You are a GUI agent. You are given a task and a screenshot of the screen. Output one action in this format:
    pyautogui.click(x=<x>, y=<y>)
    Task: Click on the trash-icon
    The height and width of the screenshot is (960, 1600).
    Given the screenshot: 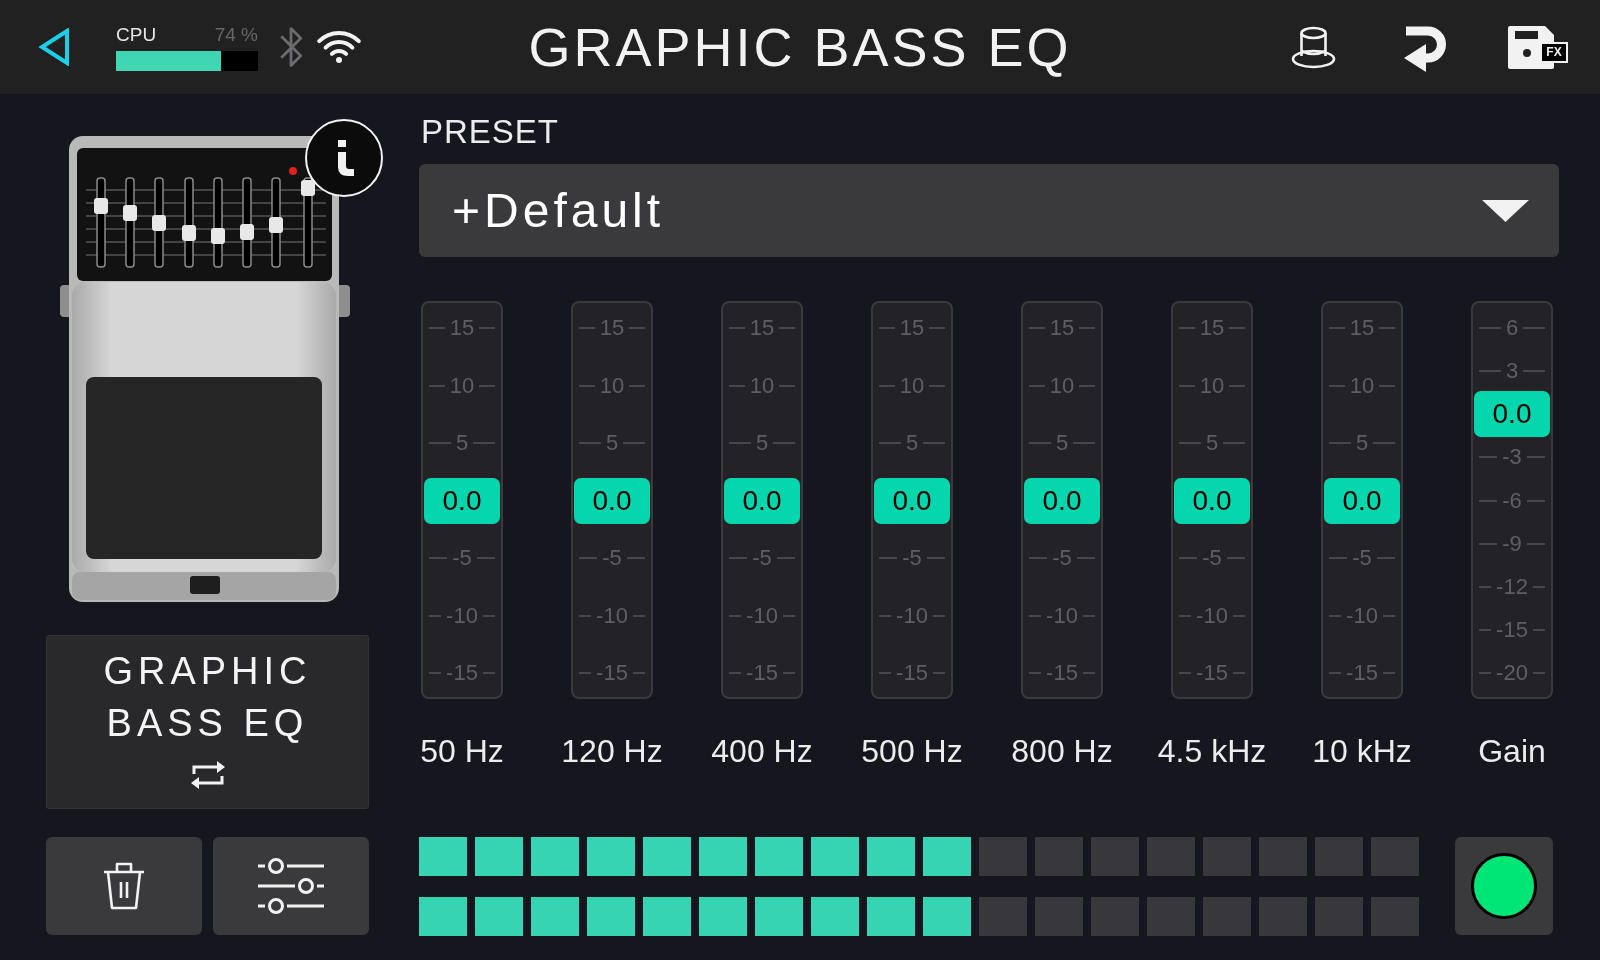 What is the action you would take?
    pyautogui.click(x=124, y=886)
    